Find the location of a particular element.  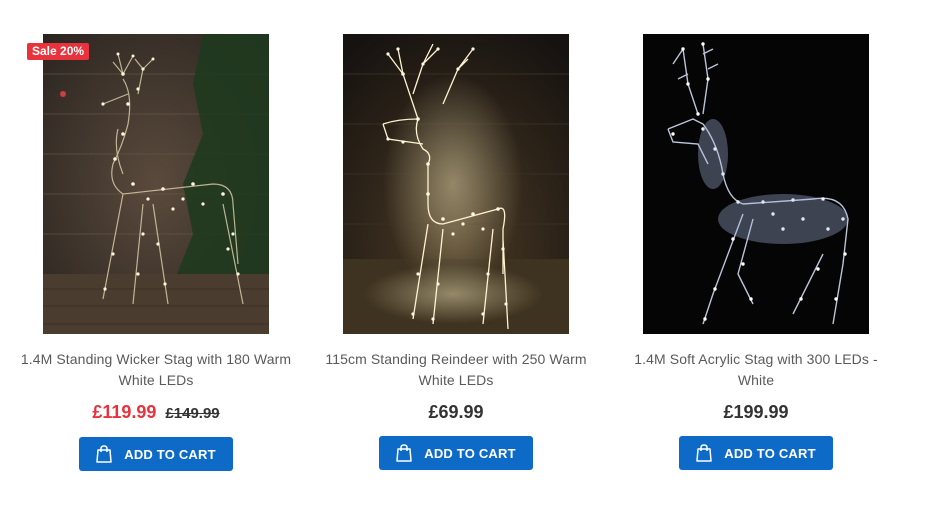

price-row: £199.99 is located at coordinates (756, 412).